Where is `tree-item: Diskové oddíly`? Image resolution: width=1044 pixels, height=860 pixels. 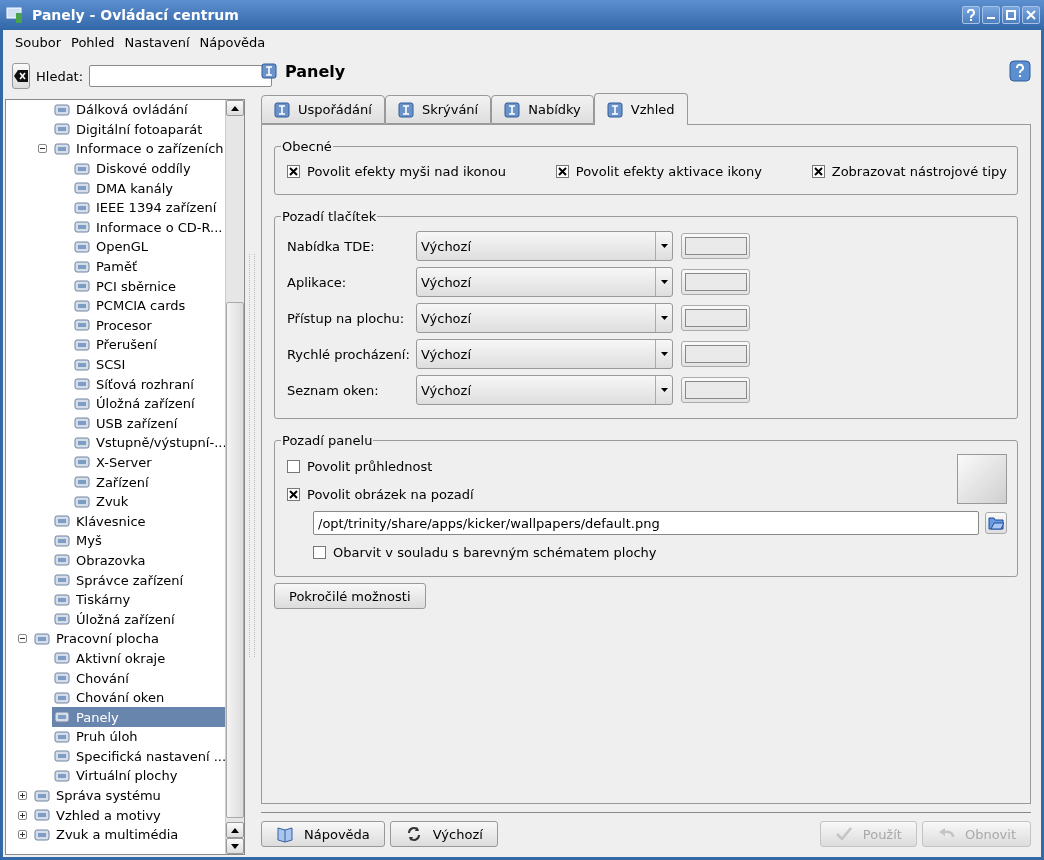
tree-item: Diskové oddíly is located at coordinates (148, 168).